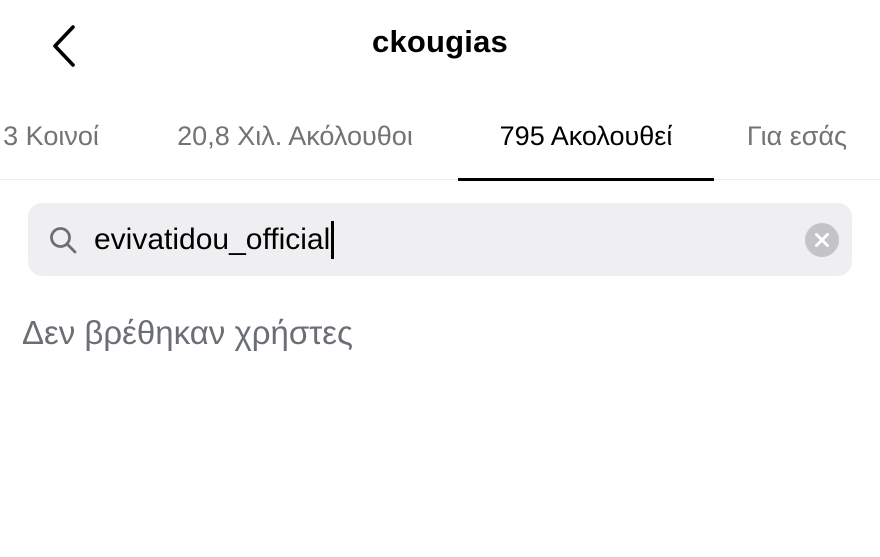 The width and height of the screenshot is (880, 557). I want to click on no-results-message: Δεν βρέθηκαν χρήστες, so click(187, 332).